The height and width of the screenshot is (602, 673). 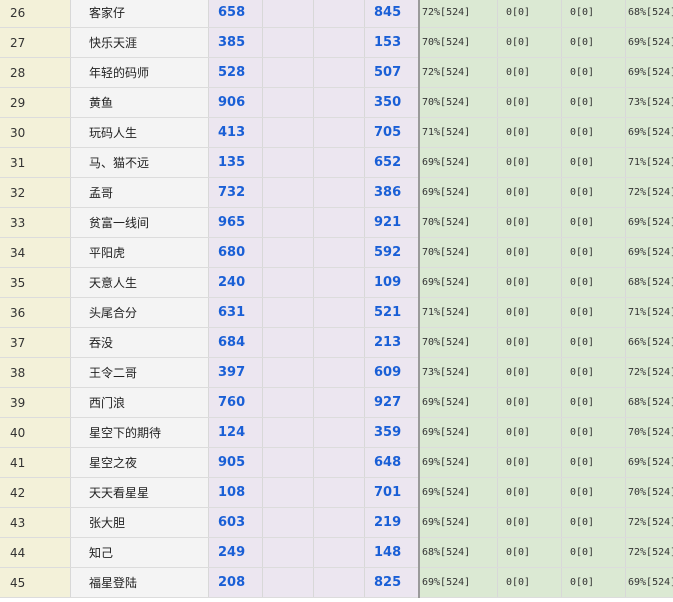 What do you see at coordinates (35, 162) in the screenshot?
I see `rank-cell: 31` at bounding box center [35, 162].